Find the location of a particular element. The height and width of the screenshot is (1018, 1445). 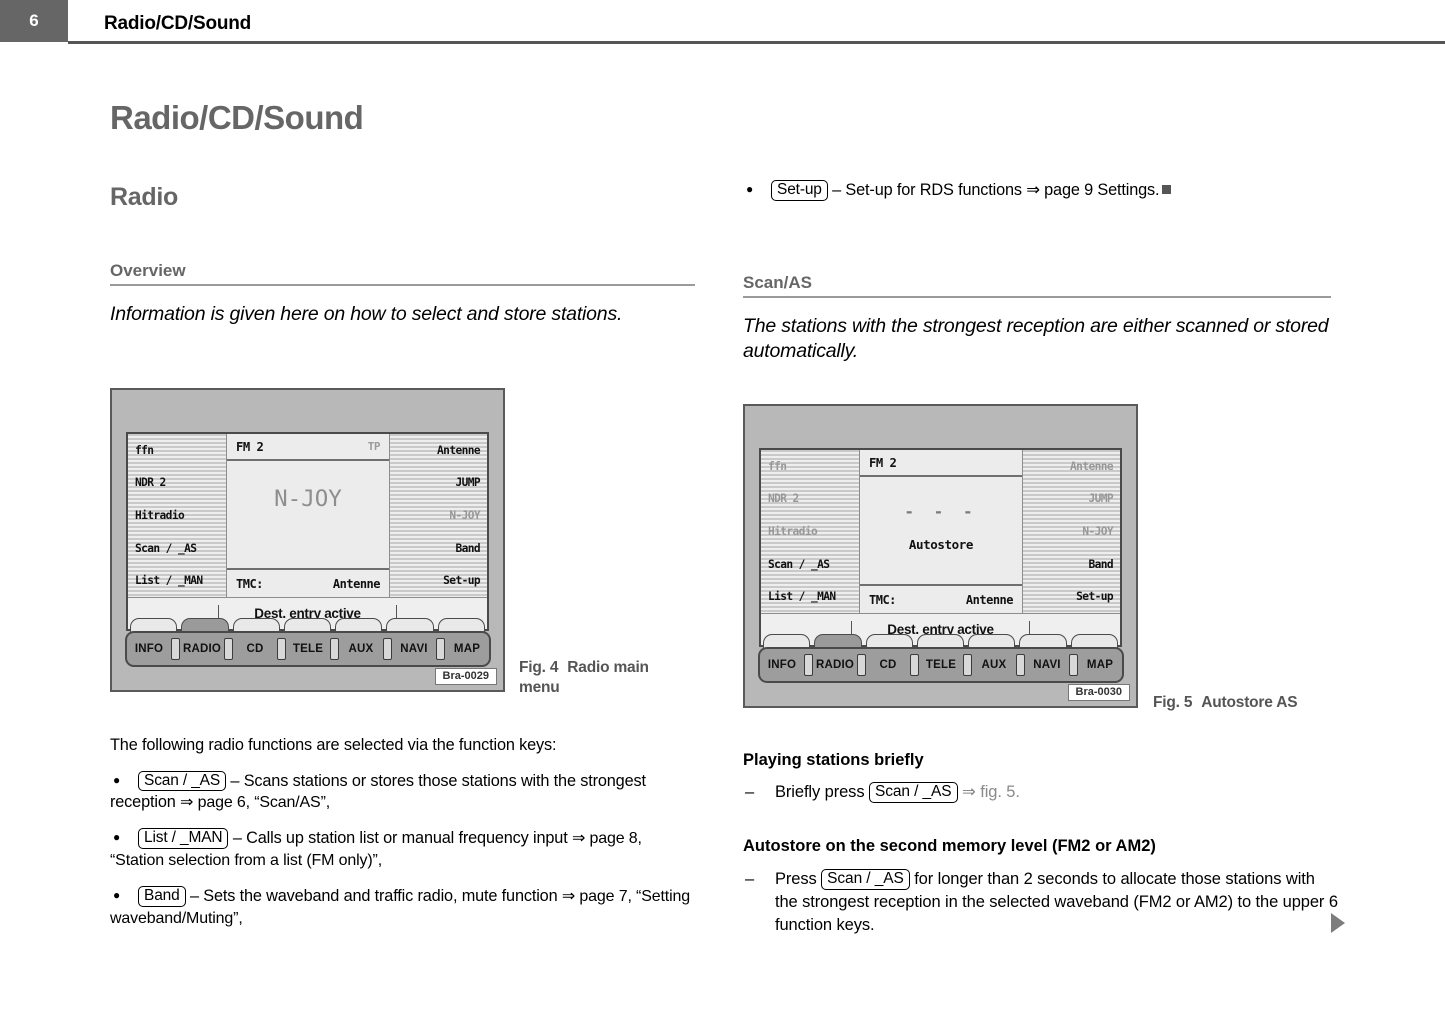

screen-center-panel: FM 2 TP N-JOY TMC: Antenne is located at coordinates (308, 516).